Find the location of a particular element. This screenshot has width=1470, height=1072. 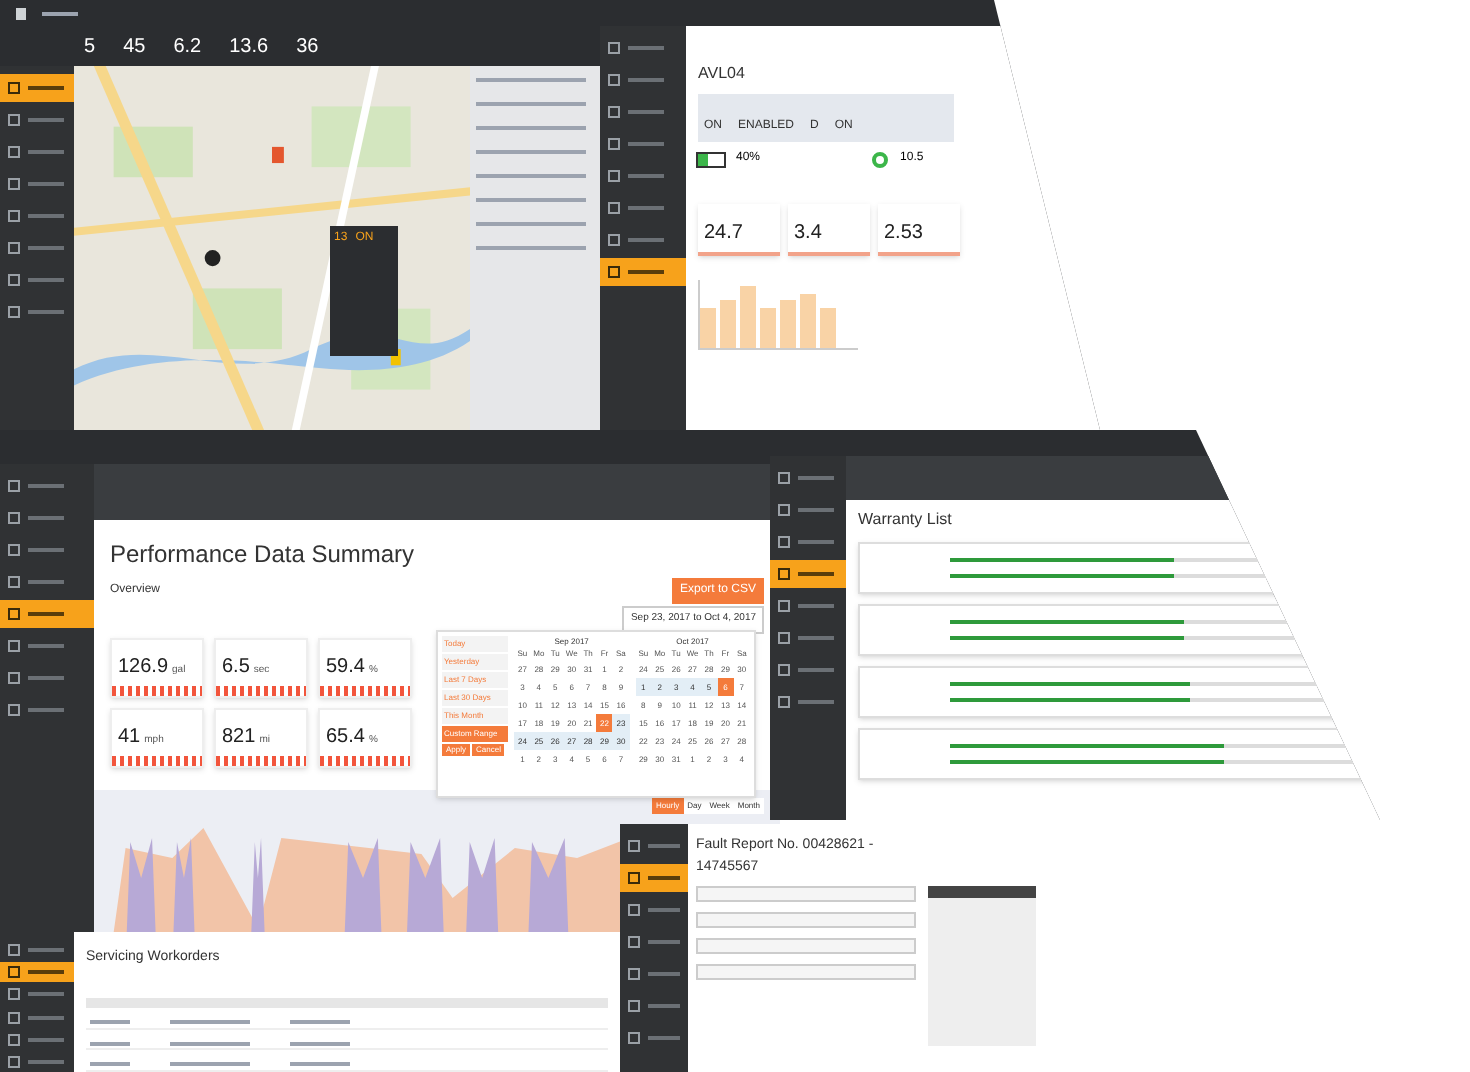

kpi-value: 59.4 is located at coordinates (345, 668).